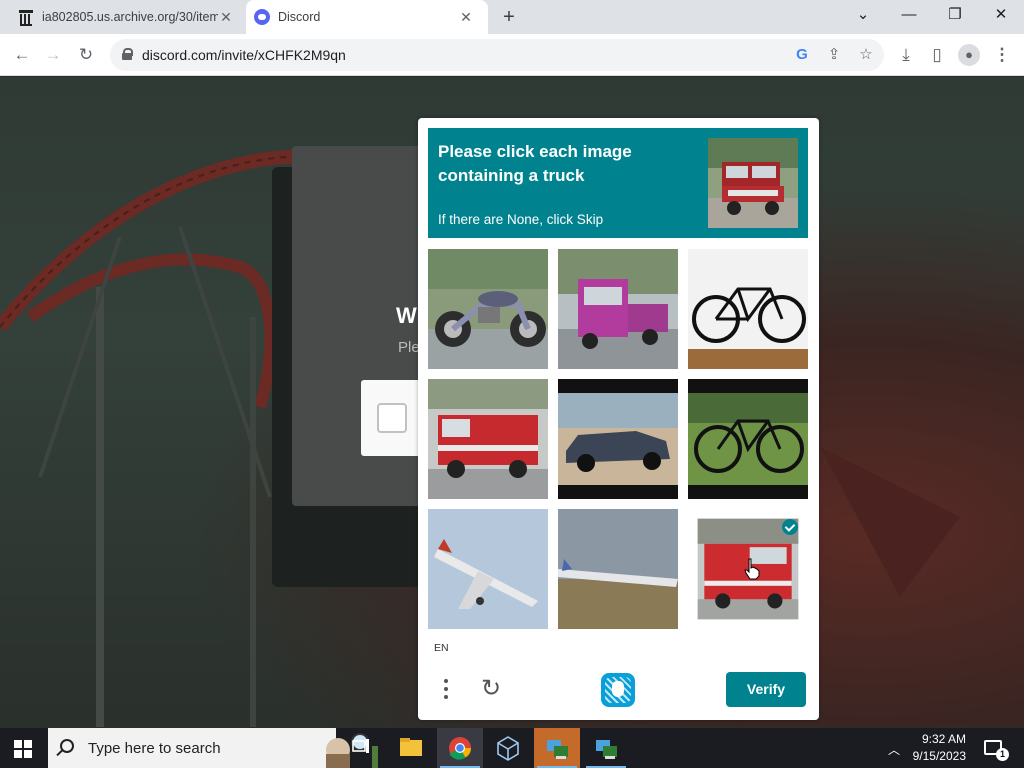 The image size is (1024, 768). What do you see at coordinates (894, 749) in the screenshot?
I see `tray-chevron-icon: ︿` at bounding box center [894, 749].